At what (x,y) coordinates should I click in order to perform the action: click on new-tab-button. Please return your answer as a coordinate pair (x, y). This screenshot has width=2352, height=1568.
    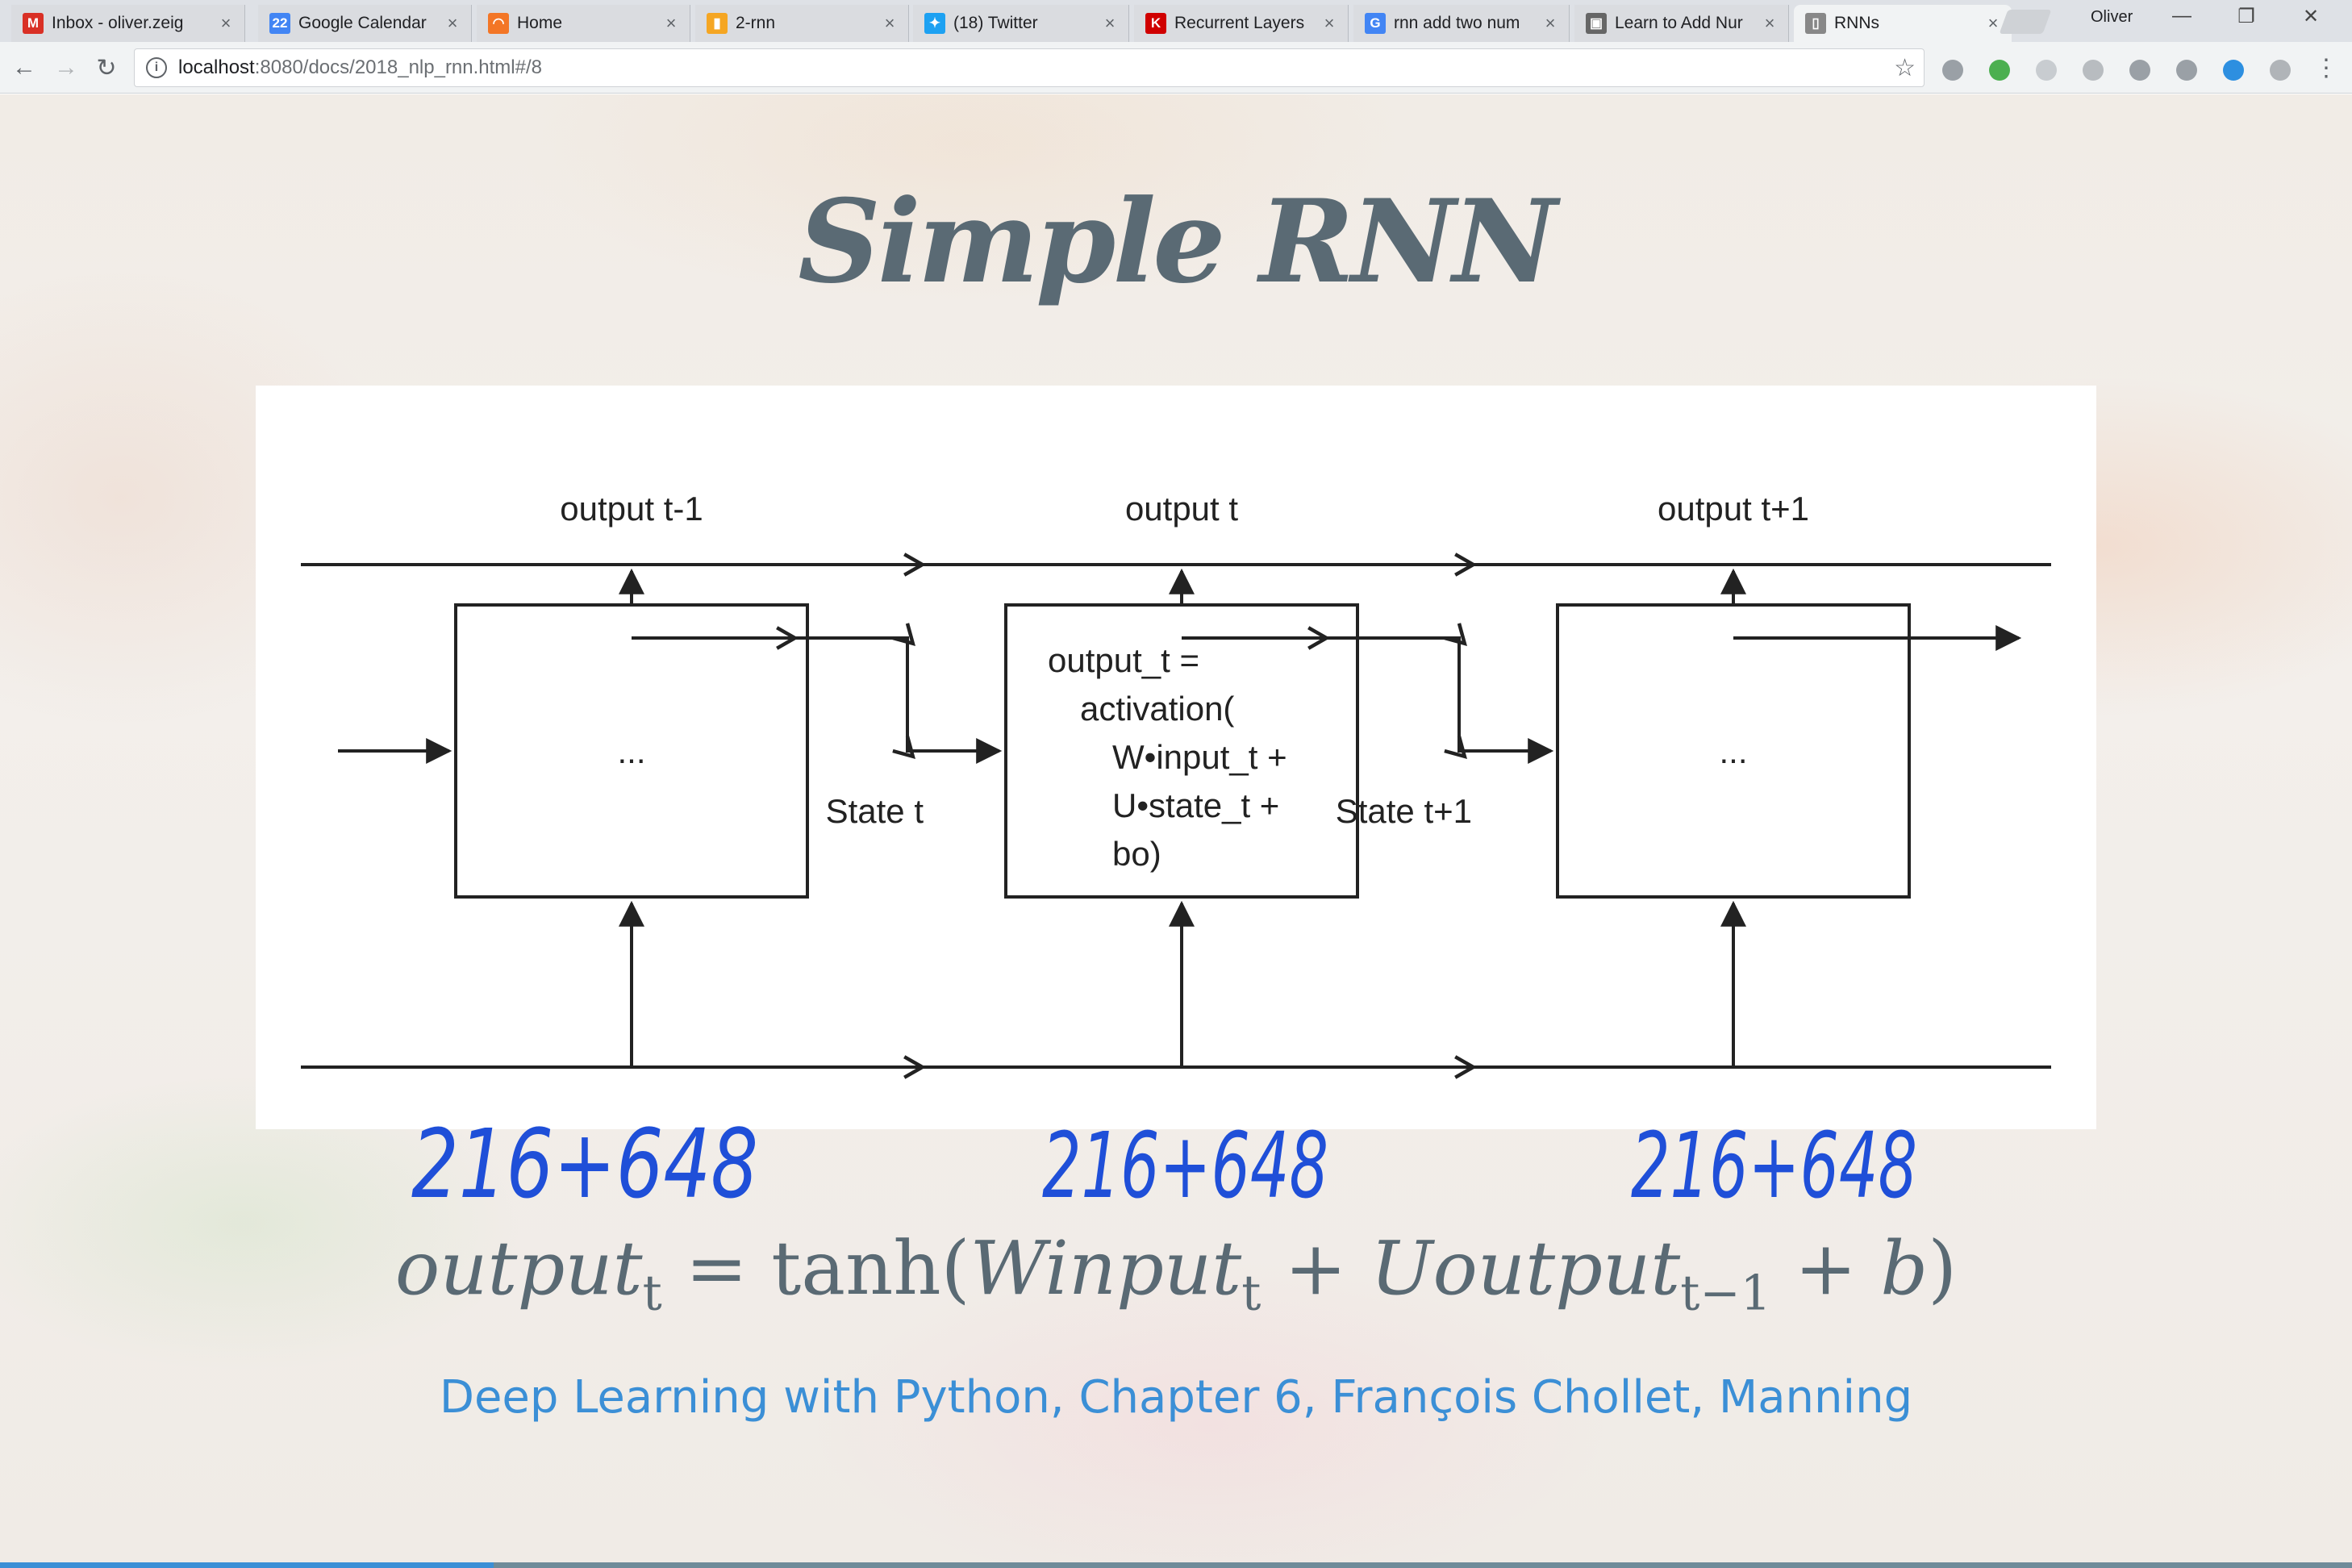
    Looking at the image, I should click on (2025, 22).